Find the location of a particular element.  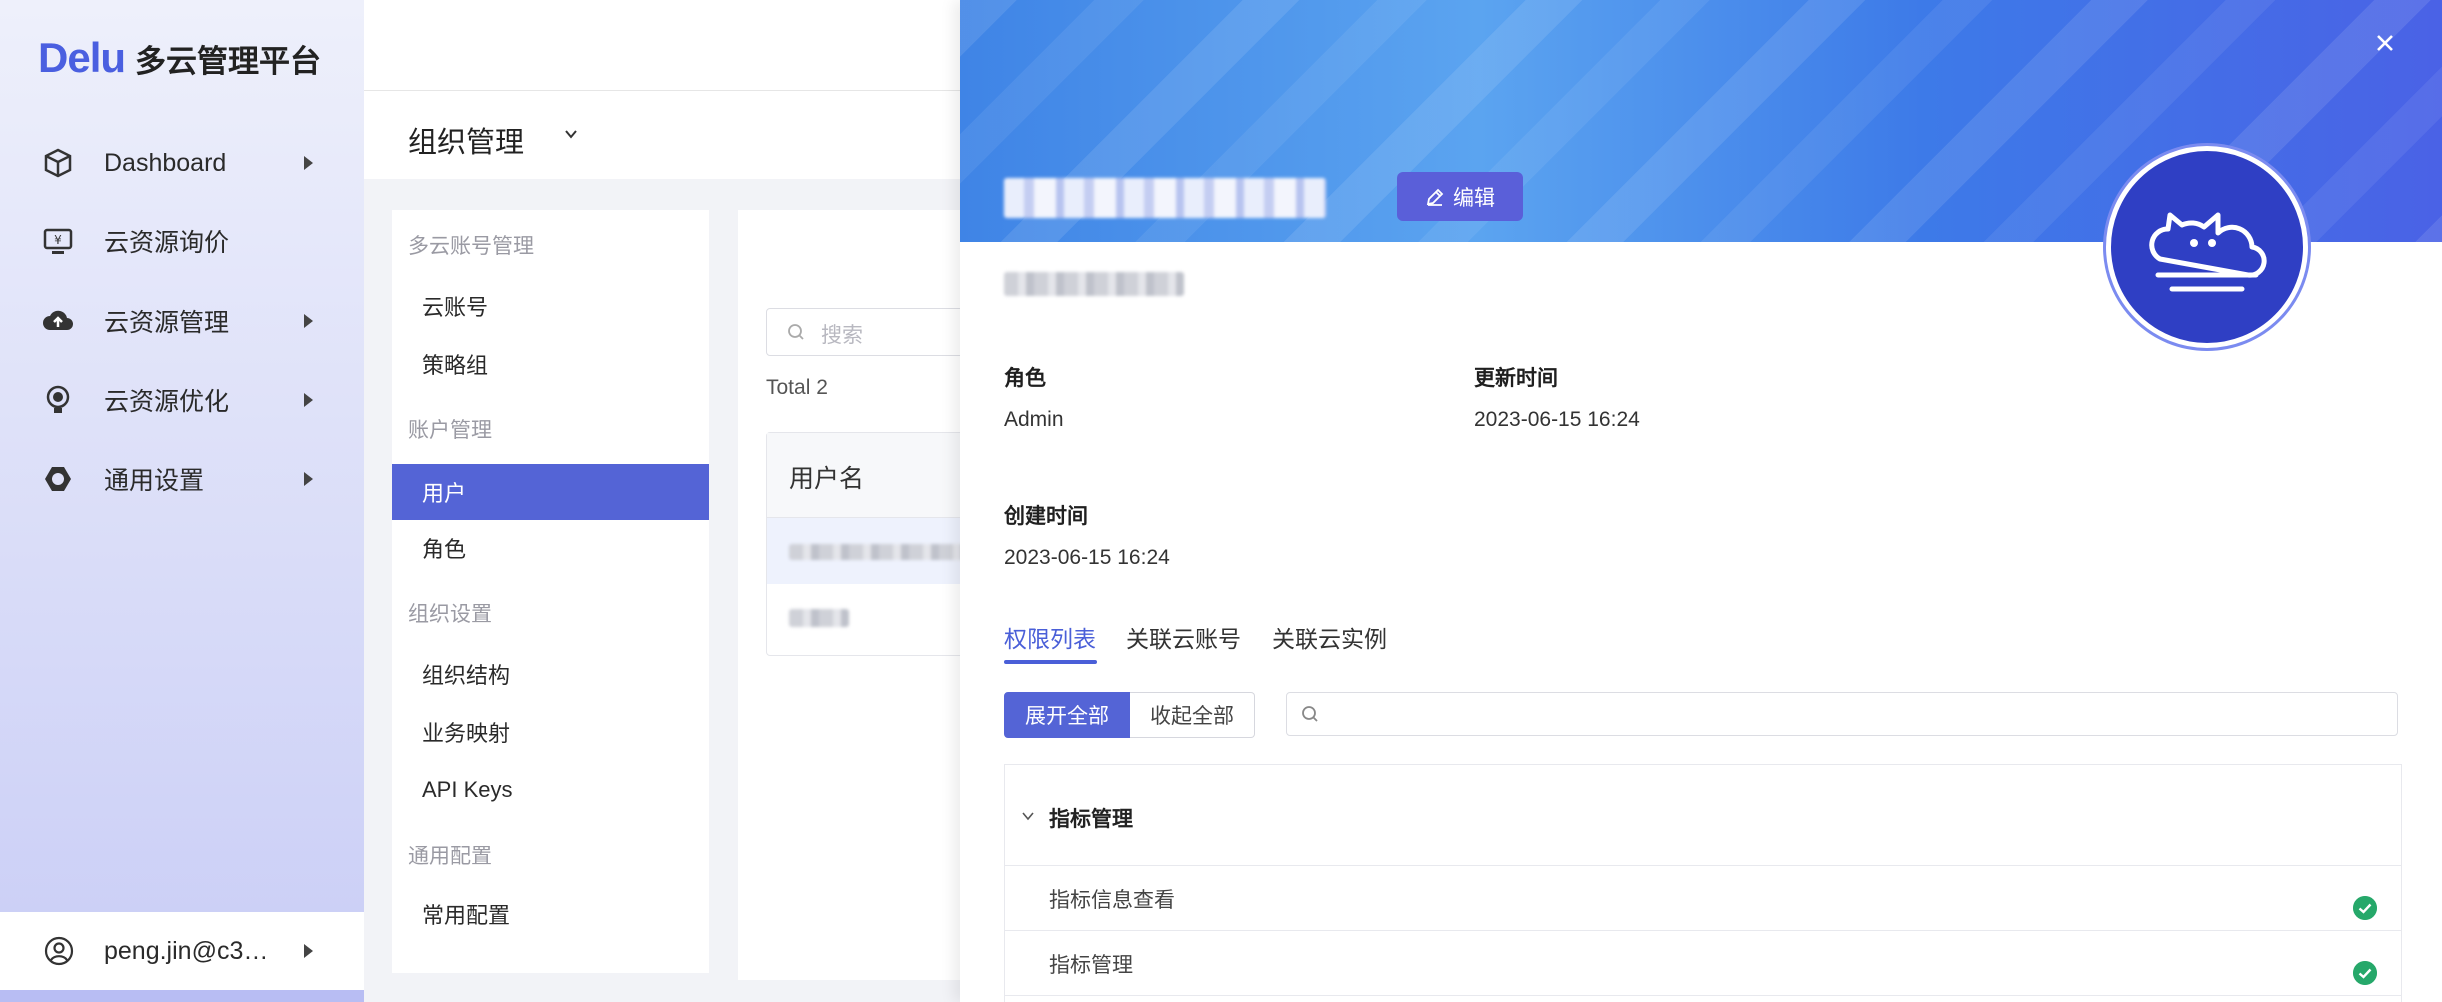

submenu-item-label: 策略组 is located at coordinates (455, 365).